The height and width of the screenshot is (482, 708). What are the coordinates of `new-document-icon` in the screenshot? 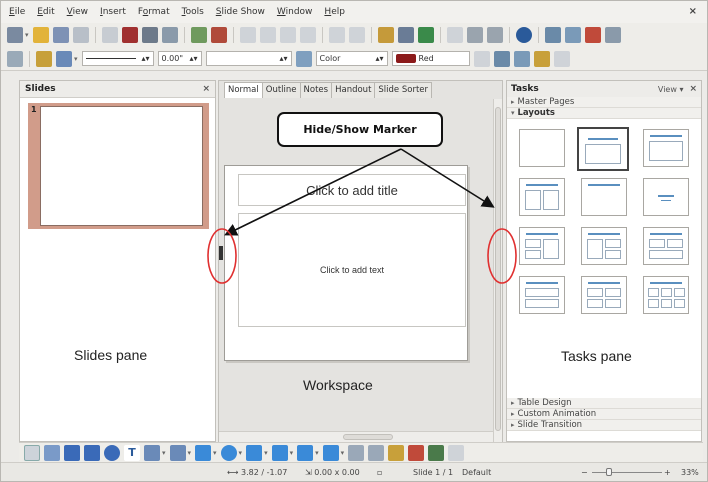 It's located at (15, 35).